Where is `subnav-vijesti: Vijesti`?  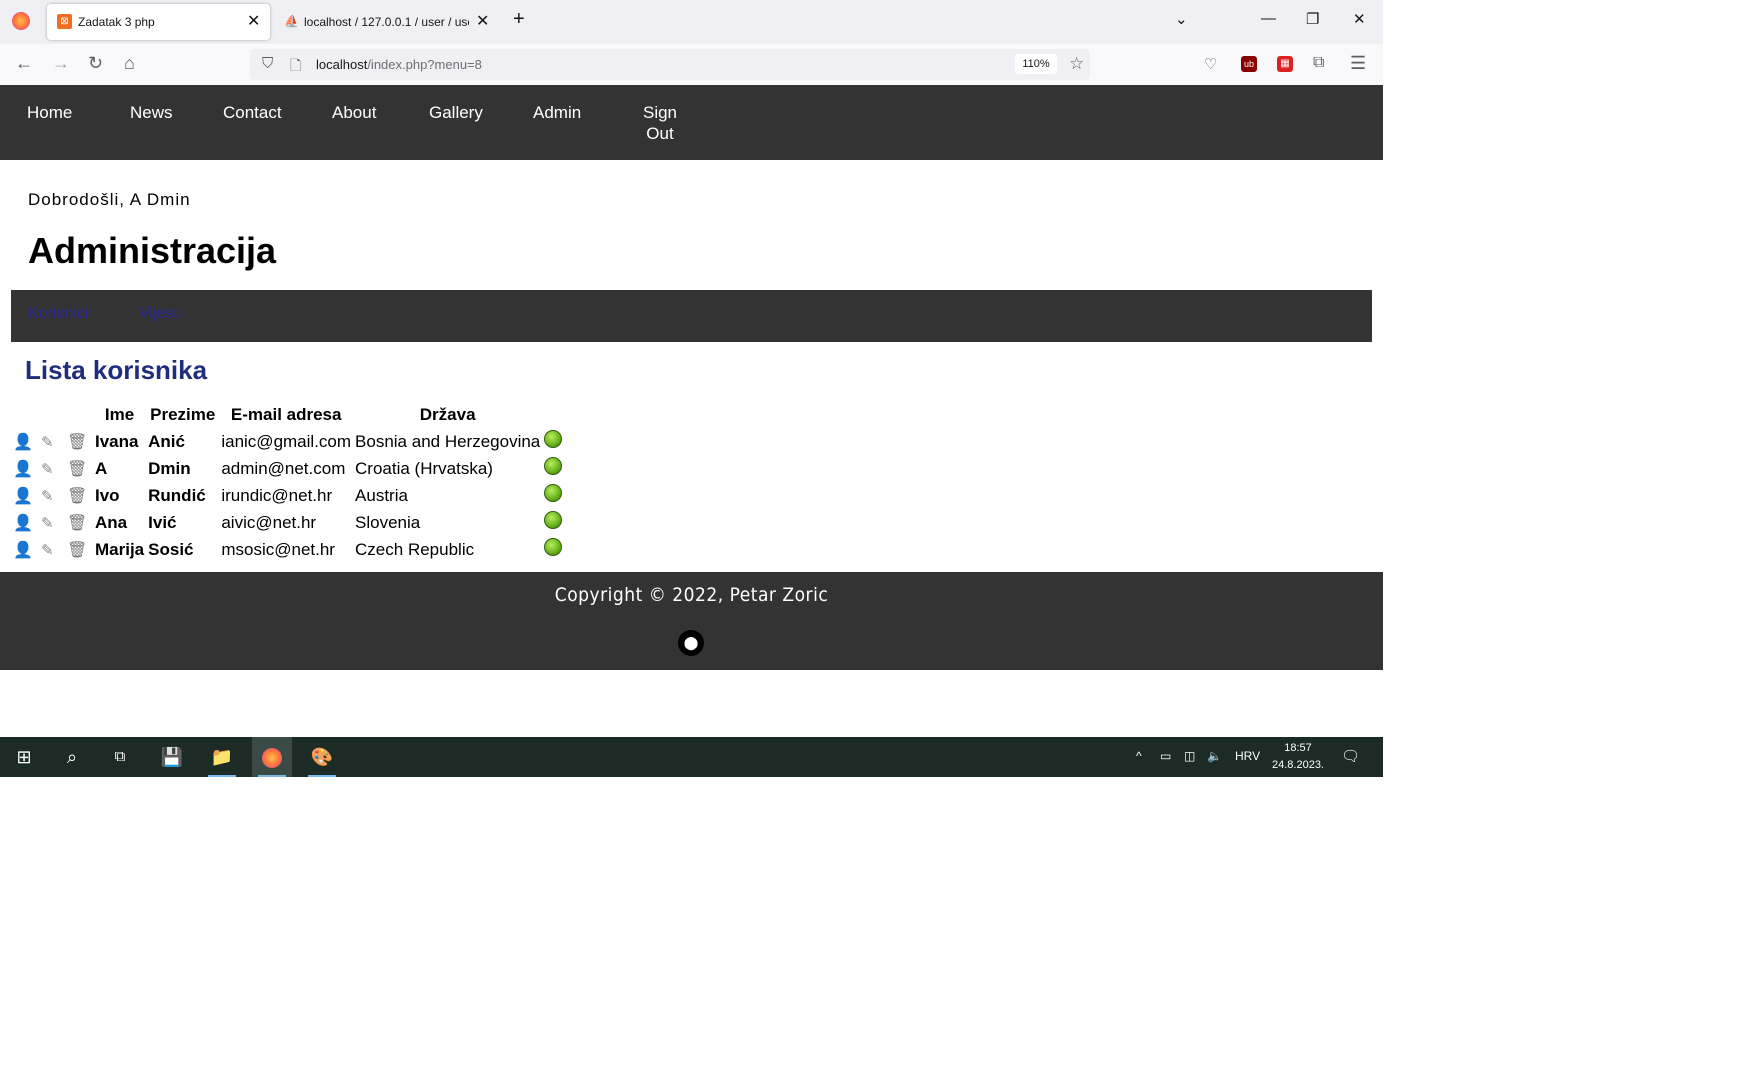 subnav-vijesti: Vijesti is located at coordinates (160, 314).